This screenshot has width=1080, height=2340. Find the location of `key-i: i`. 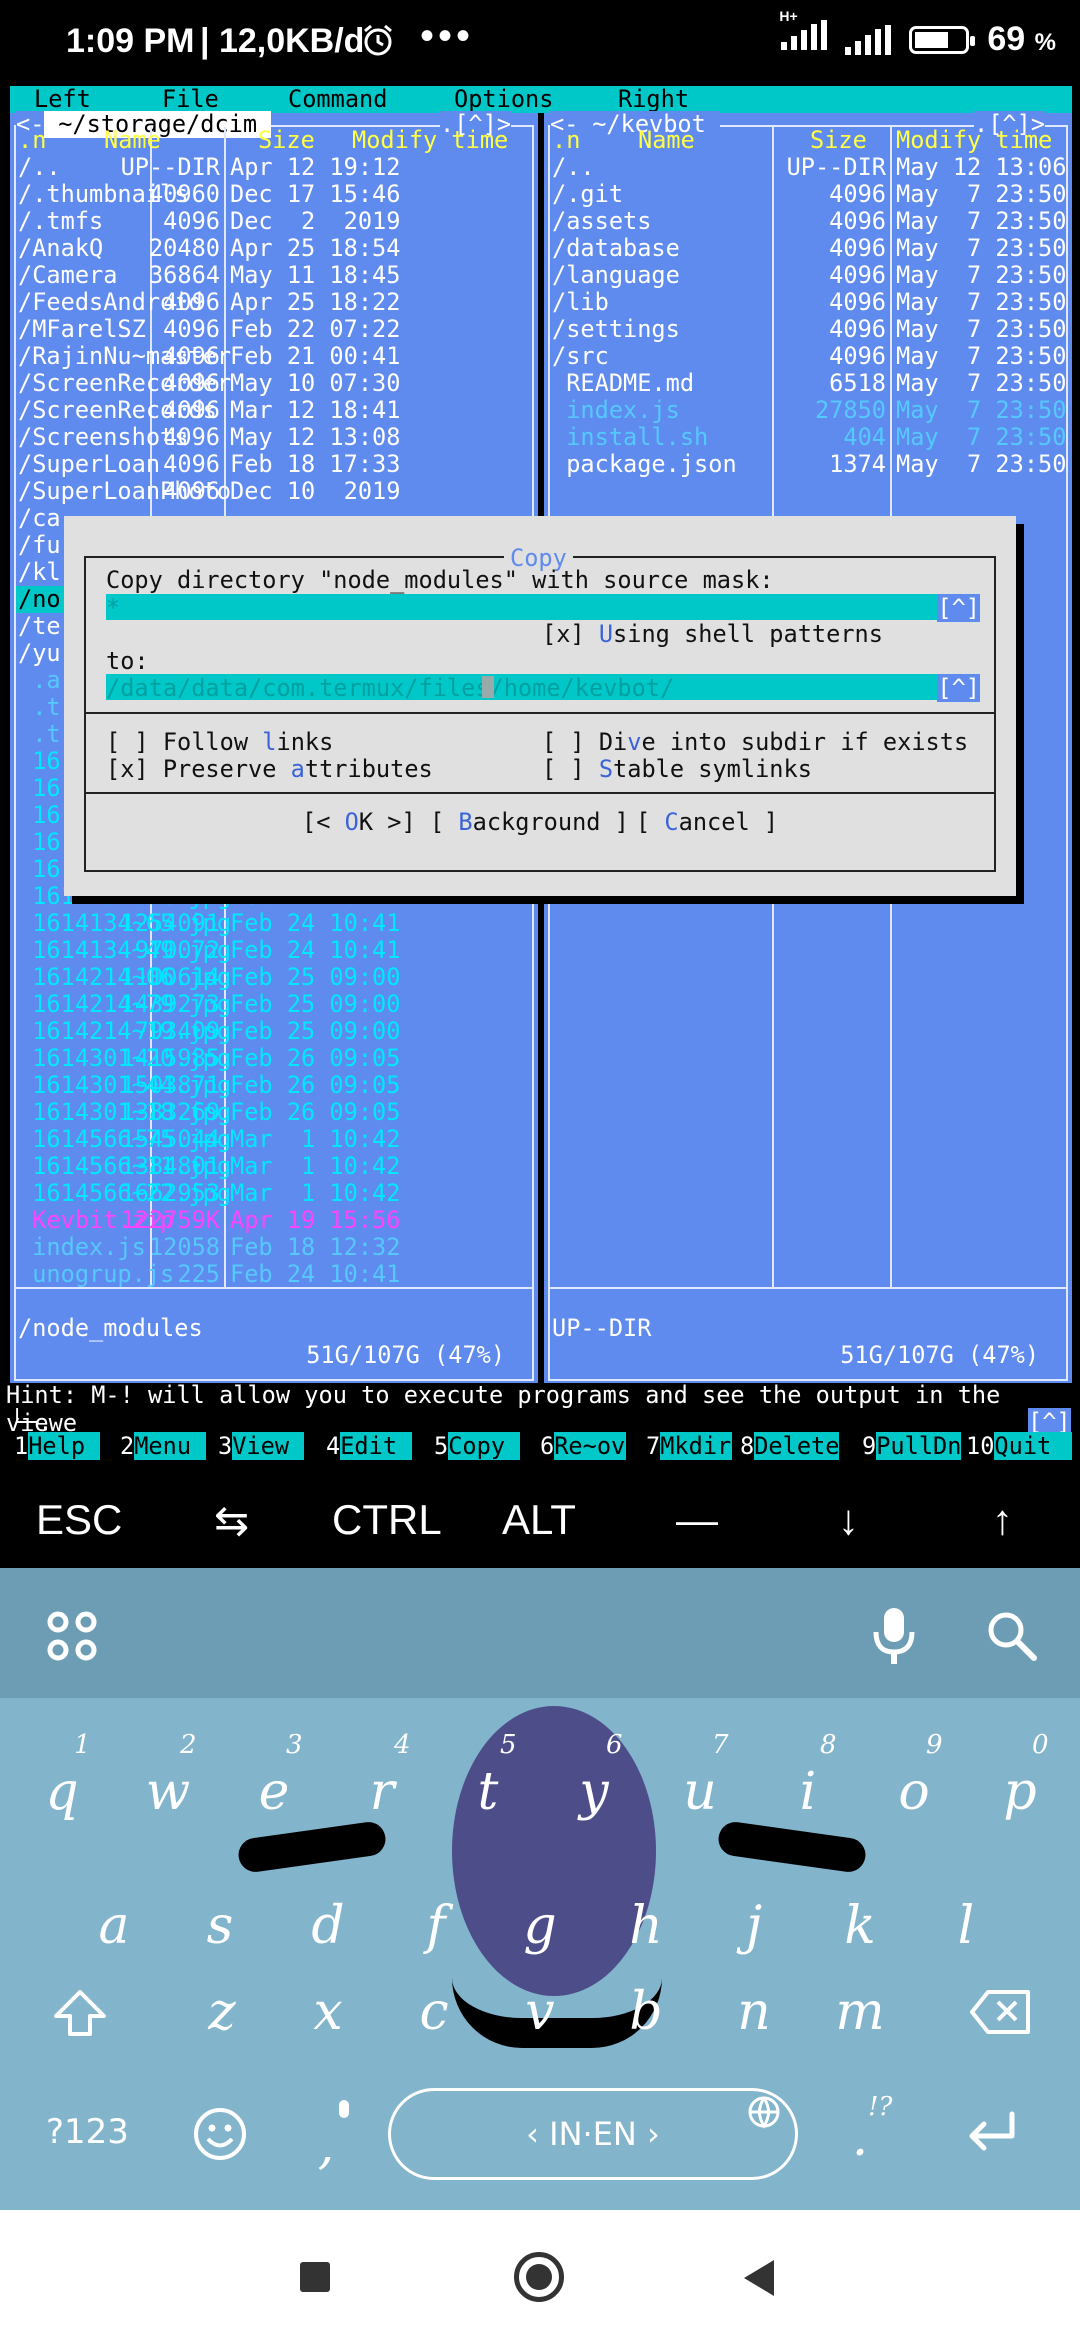

key-i: i is located at coordinates (808, 1792).